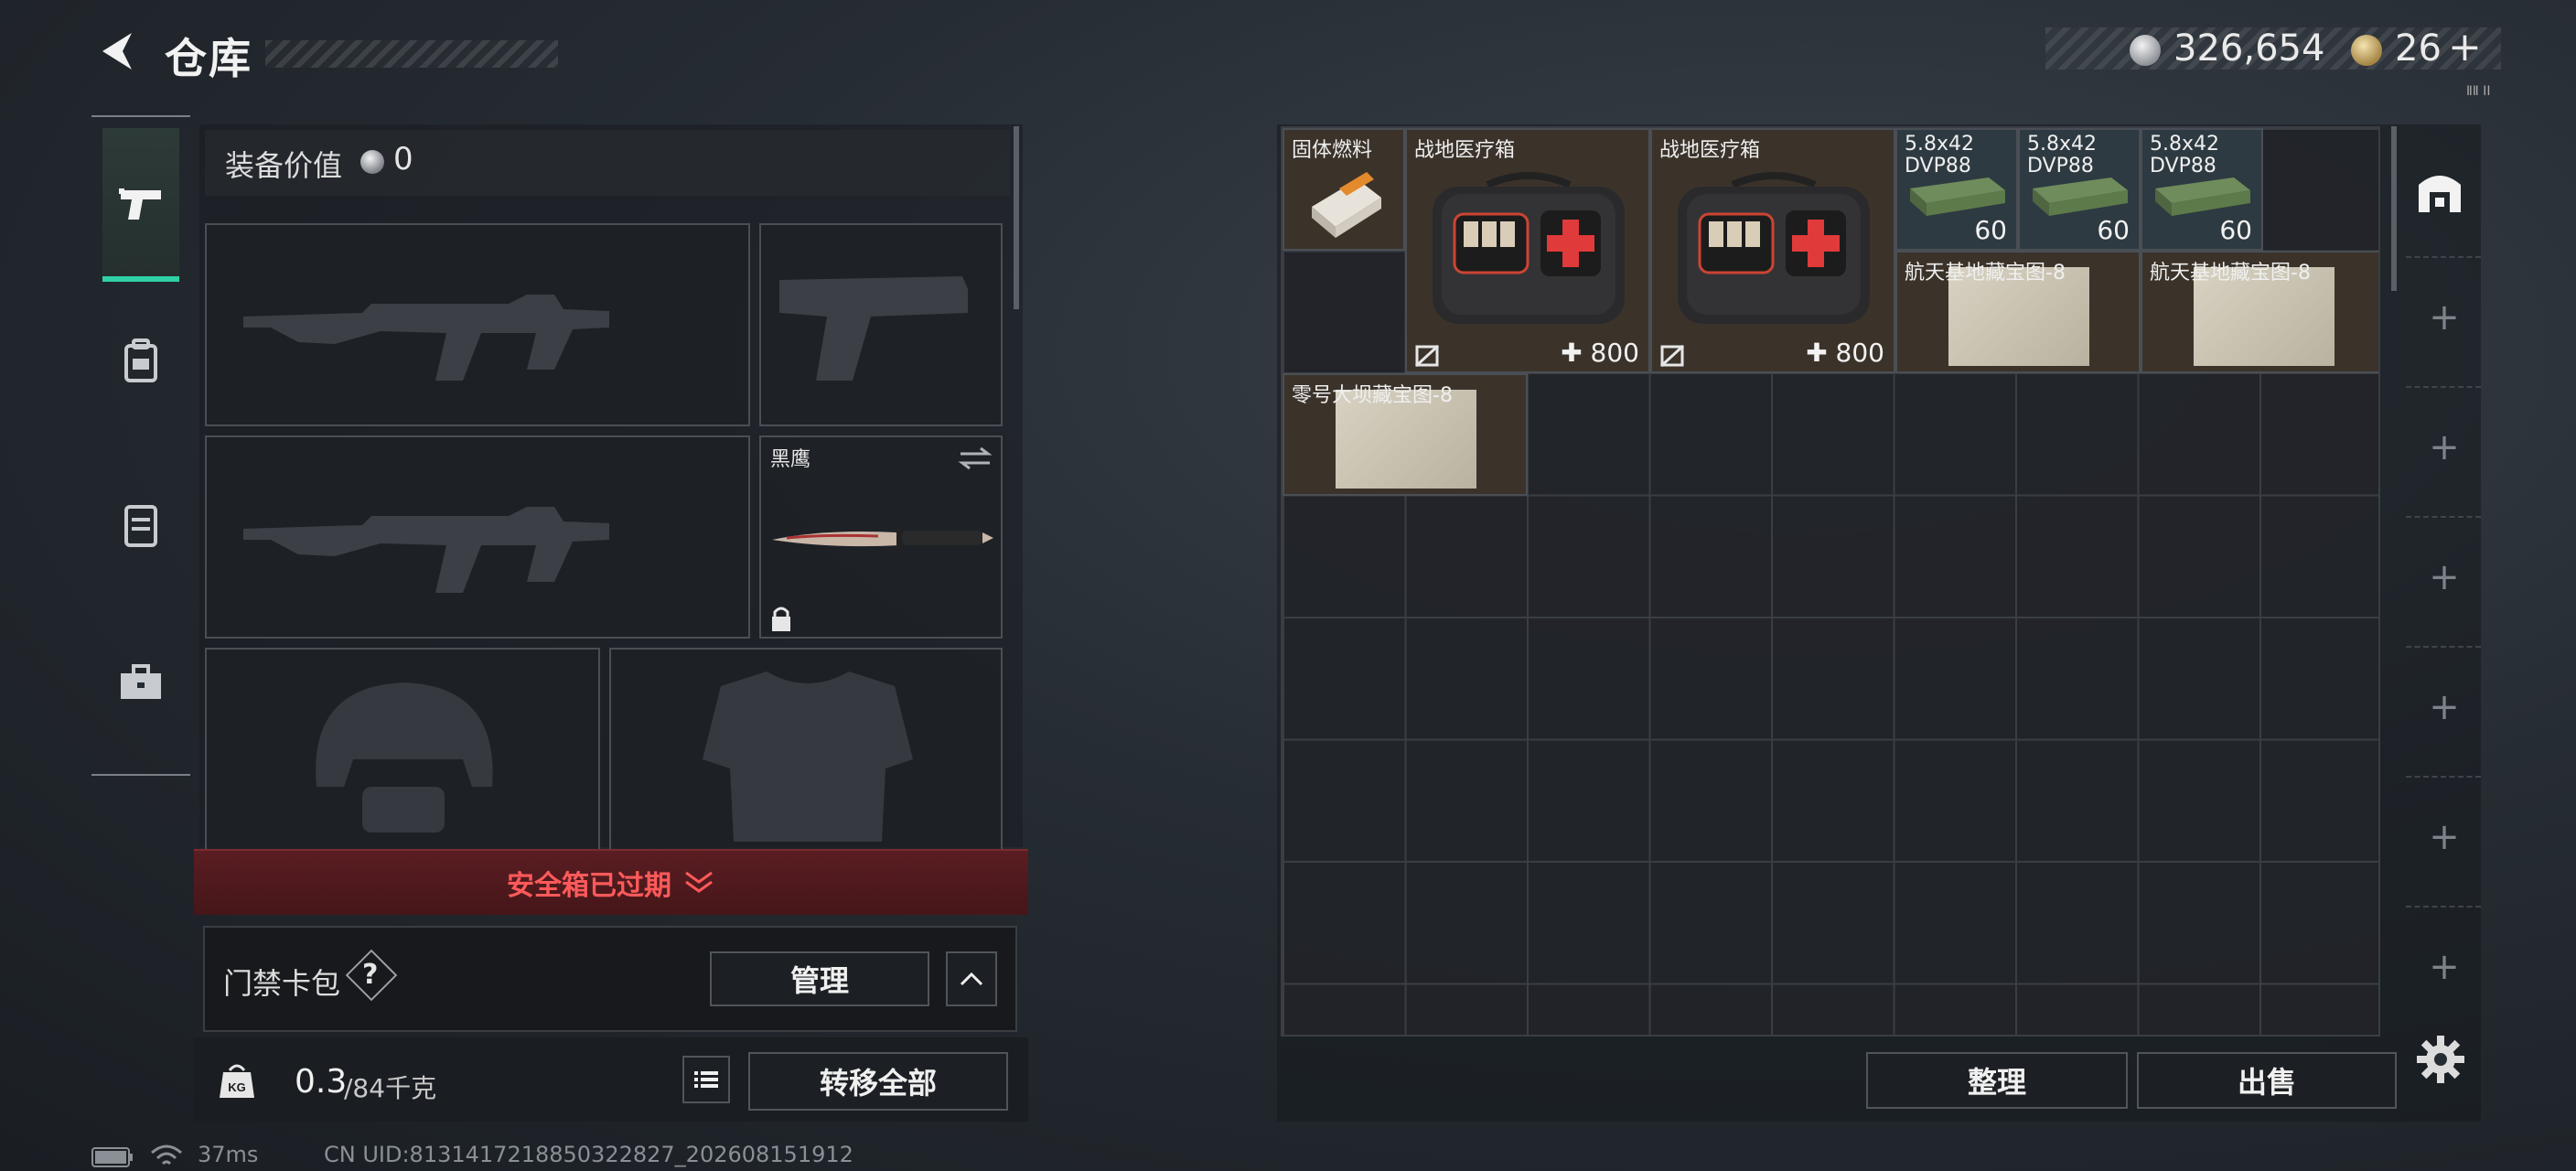  What do you see at coordinates (403, 159) in the screenshot?
I see `equipment-value: 0` at bounding box center [403, 159].